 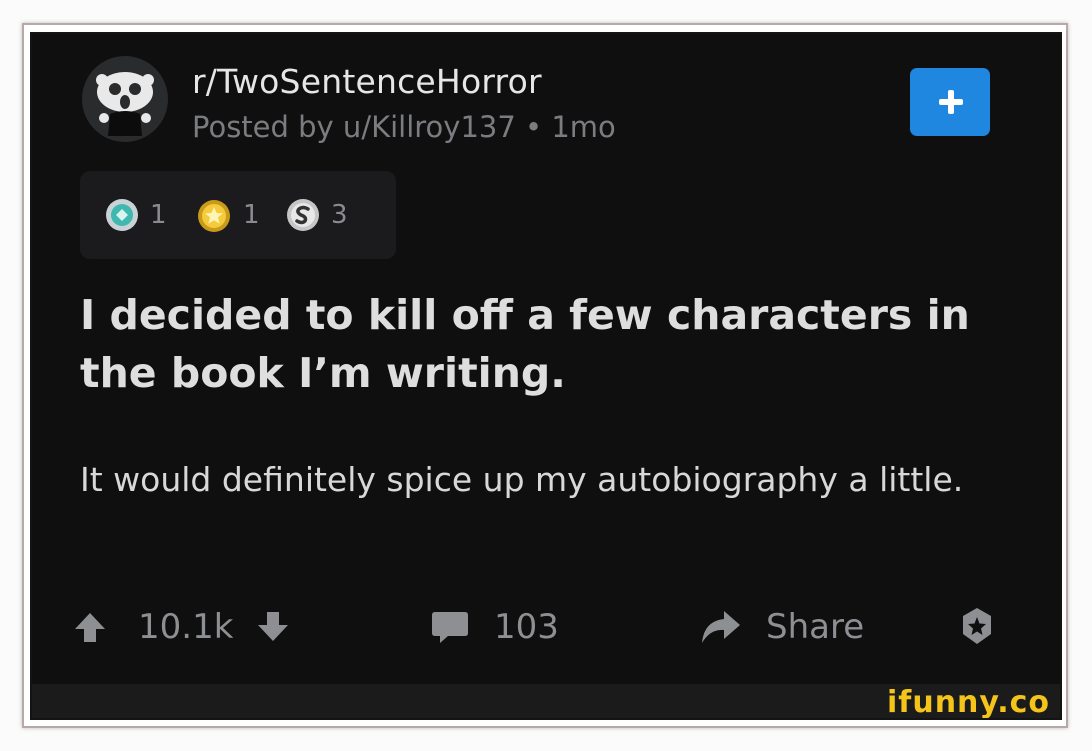 I want to click on ifunny-watermark: ifunny.co, so click(x=968, y=702).